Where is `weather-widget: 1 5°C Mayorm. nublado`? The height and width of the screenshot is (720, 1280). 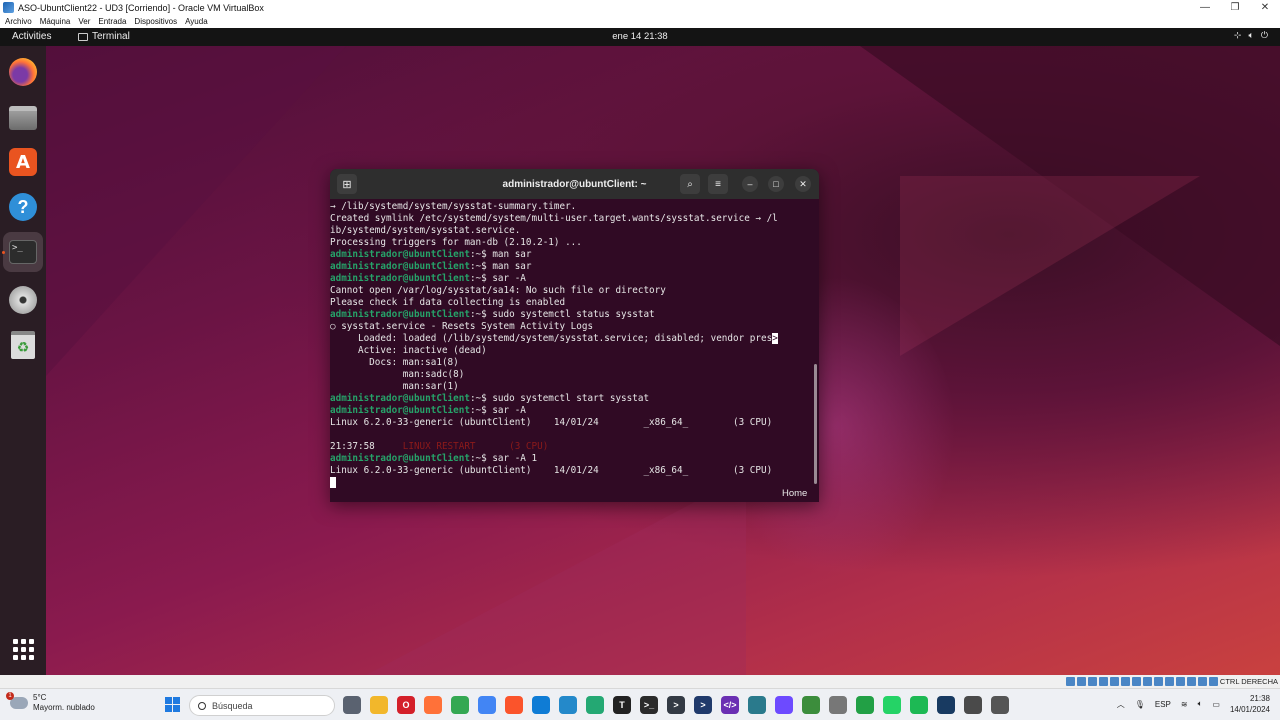 weather-widget: 1 5°C Mayorm. nublado is located at coordinates (50, 702).